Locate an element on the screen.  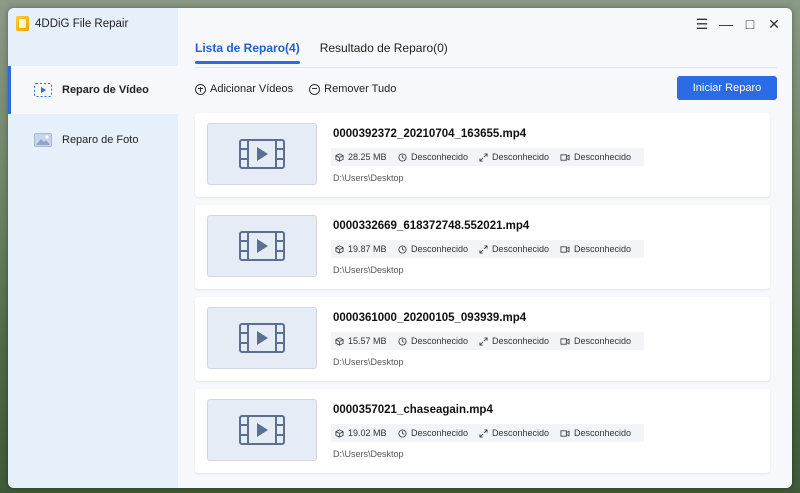
file-size-text: 19.02 MB is located at coordinates (367, 433).